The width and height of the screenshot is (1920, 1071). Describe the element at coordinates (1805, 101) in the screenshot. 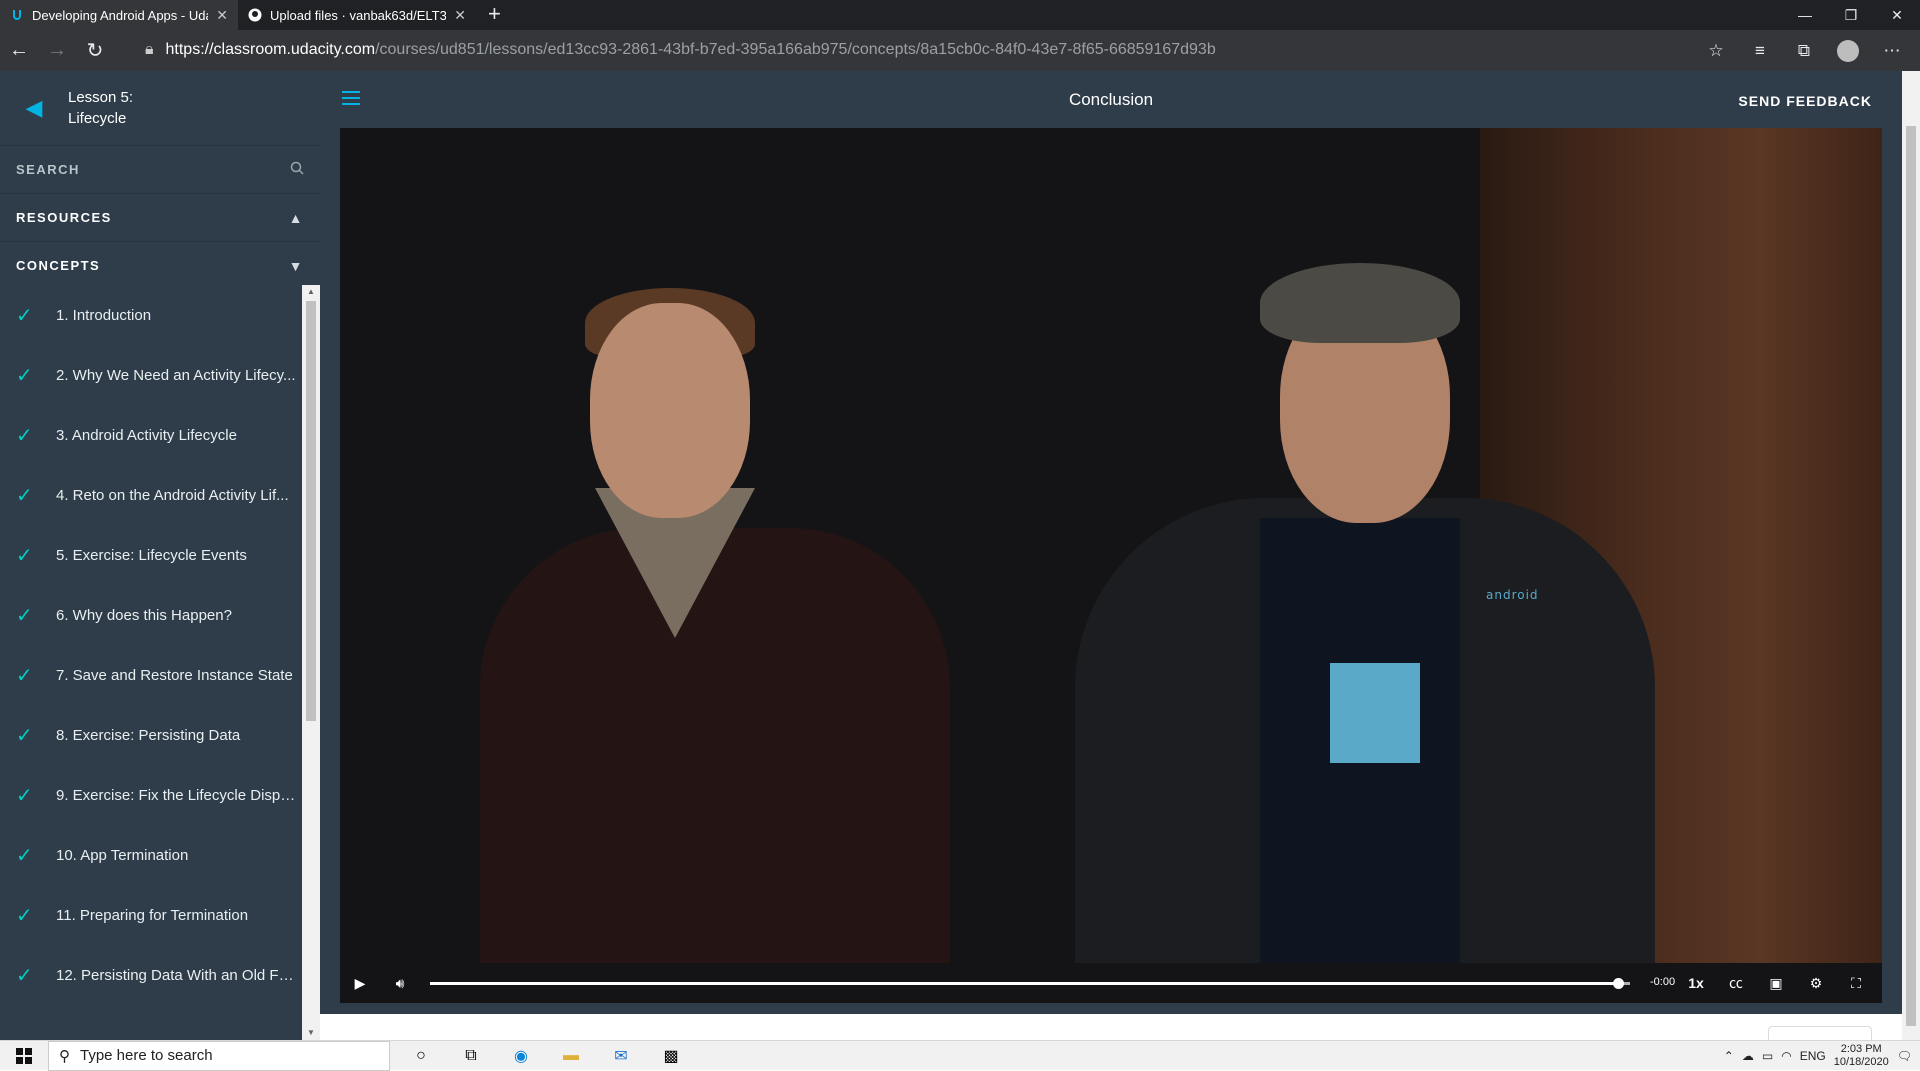

I see `send-feedback-button: SEND FEEDBACK` at that location.